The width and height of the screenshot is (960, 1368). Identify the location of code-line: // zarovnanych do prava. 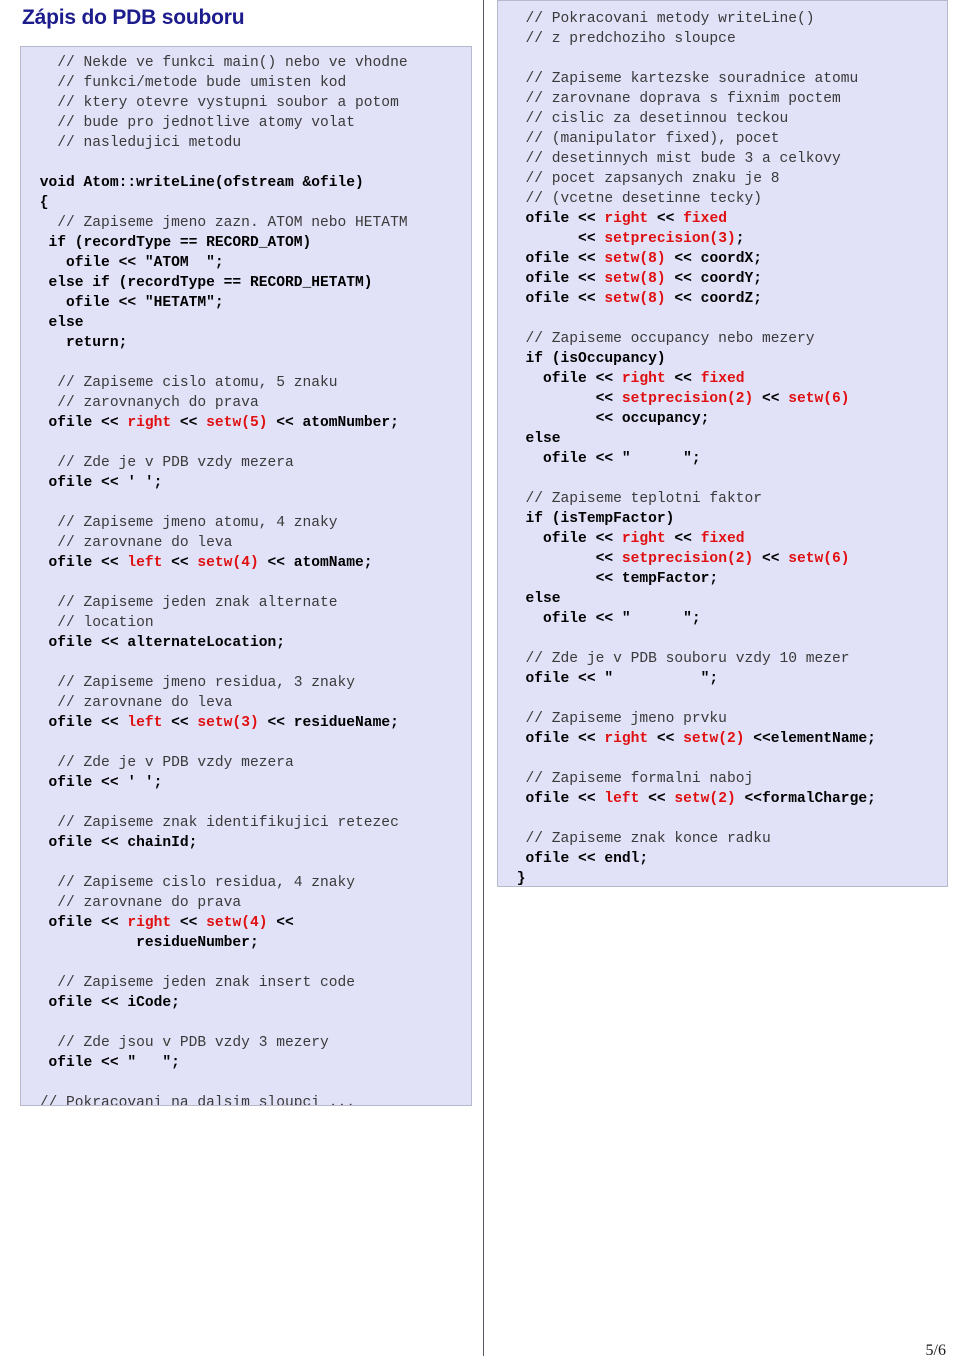
(249, 403).